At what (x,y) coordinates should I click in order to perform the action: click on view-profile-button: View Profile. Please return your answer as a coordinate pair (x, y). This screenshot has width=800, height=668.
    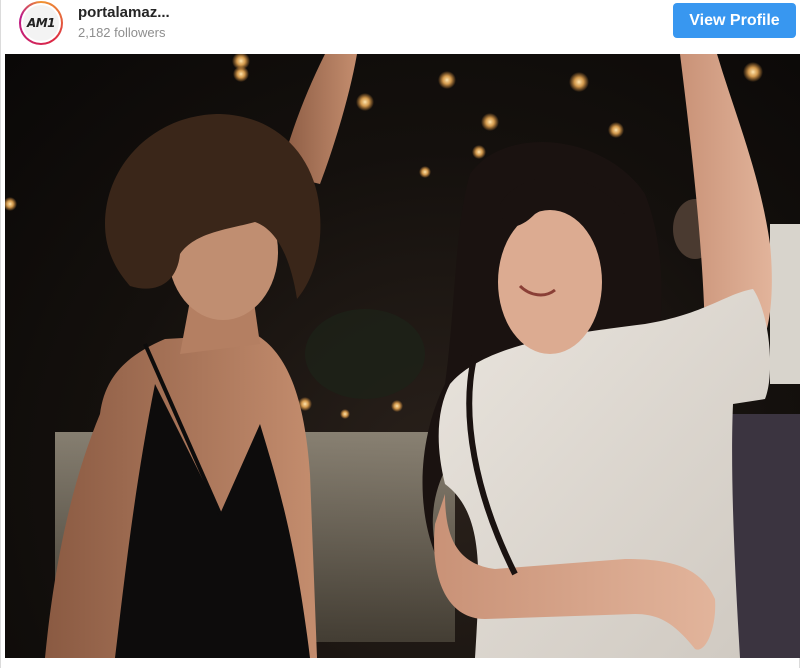
    Looking at the image, I should click on (734, 20).